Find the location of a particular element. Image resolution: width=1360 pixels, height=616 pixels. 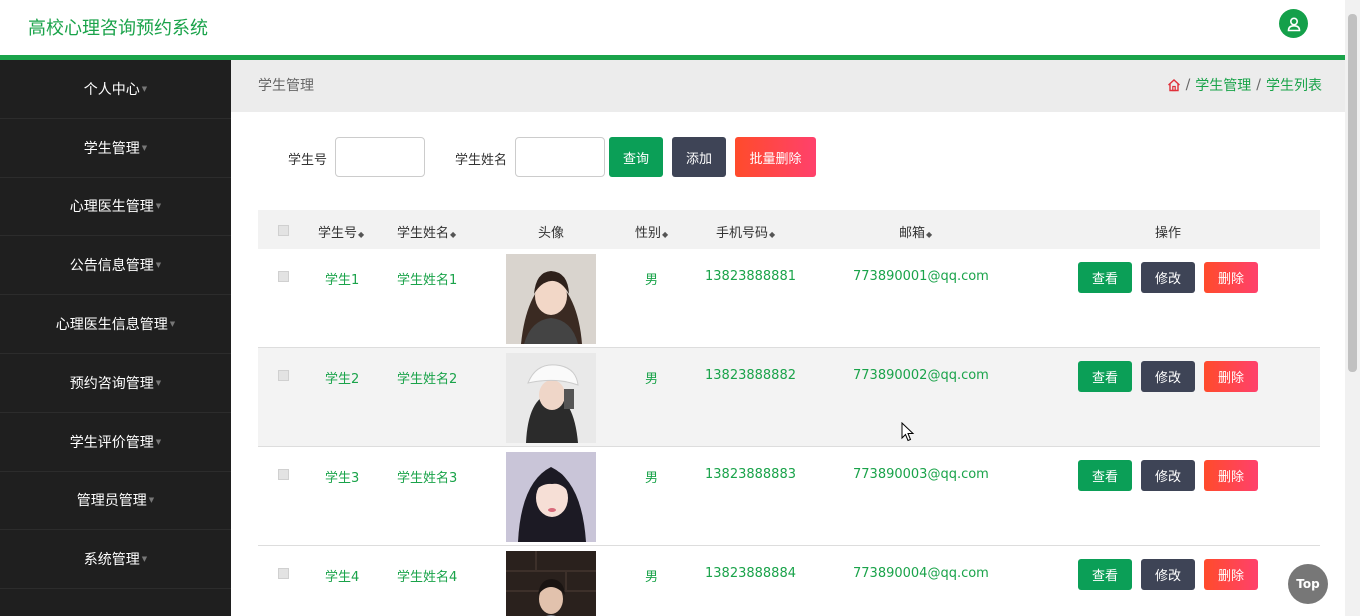

user-icon is located at coordinates (1293, 23).